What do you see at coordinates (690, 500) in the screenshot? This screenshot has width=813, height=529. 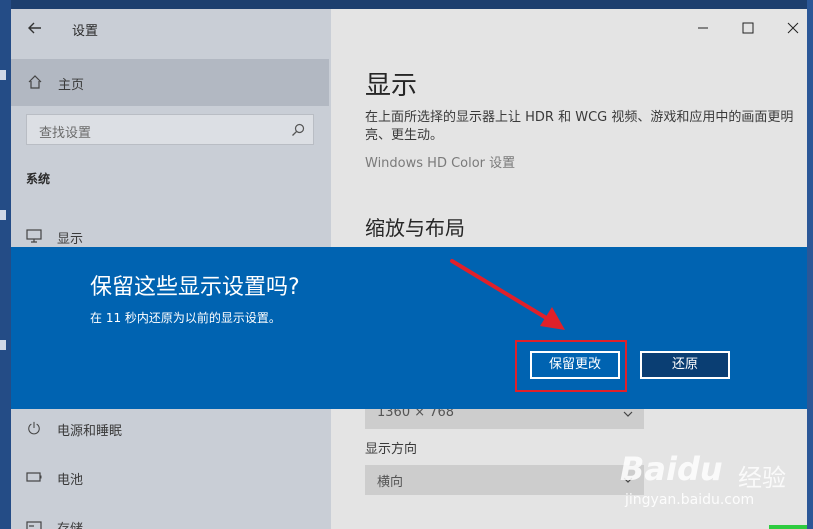 I see `watermark-url: jingyan.baidu.com` at bounding box center [690, 500].